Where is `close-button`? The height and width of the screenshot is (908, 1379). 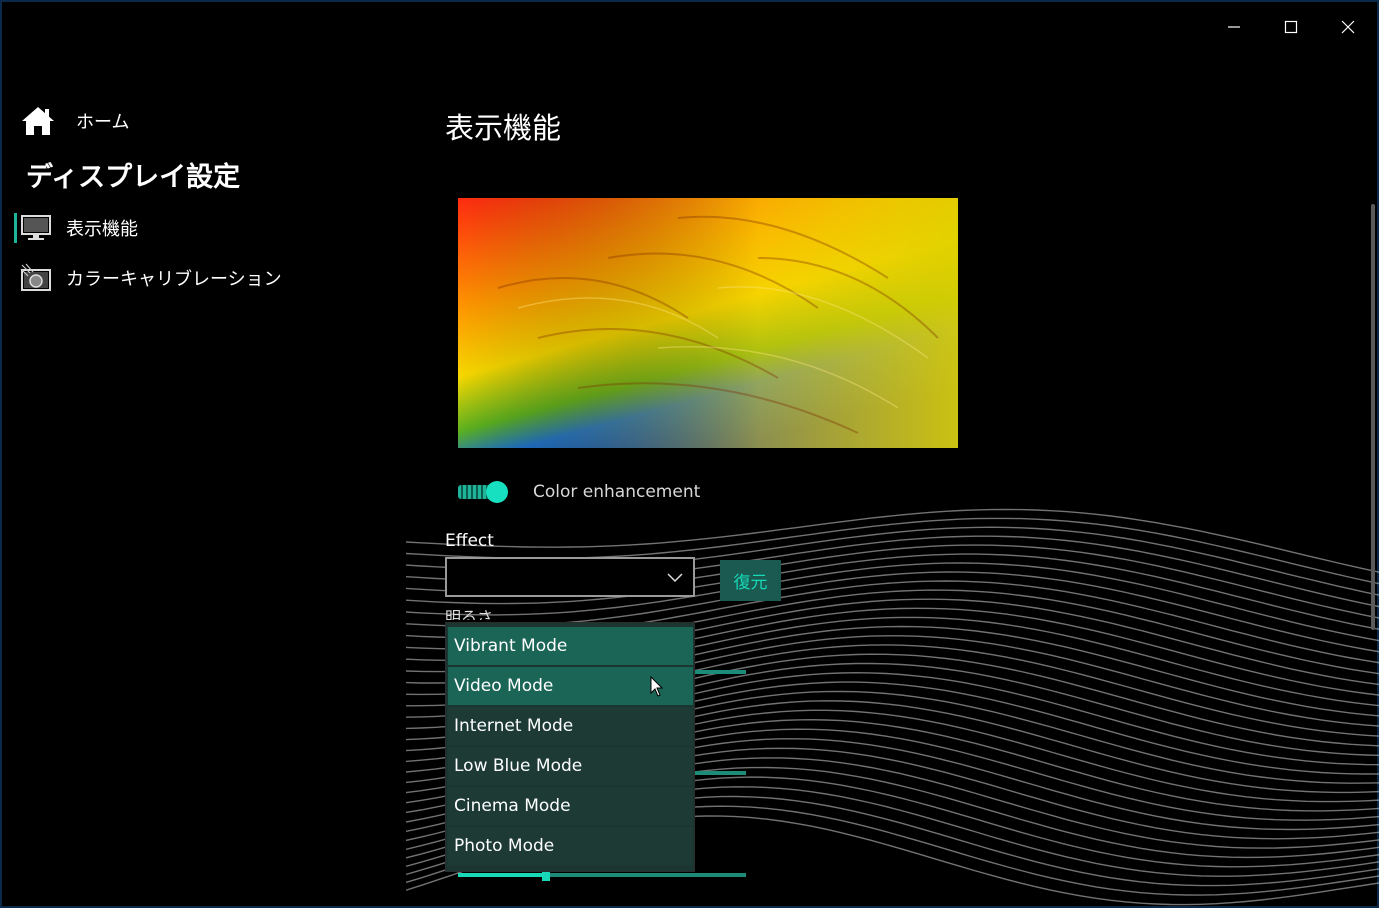 close-button is located at coordinates (1348, 27).